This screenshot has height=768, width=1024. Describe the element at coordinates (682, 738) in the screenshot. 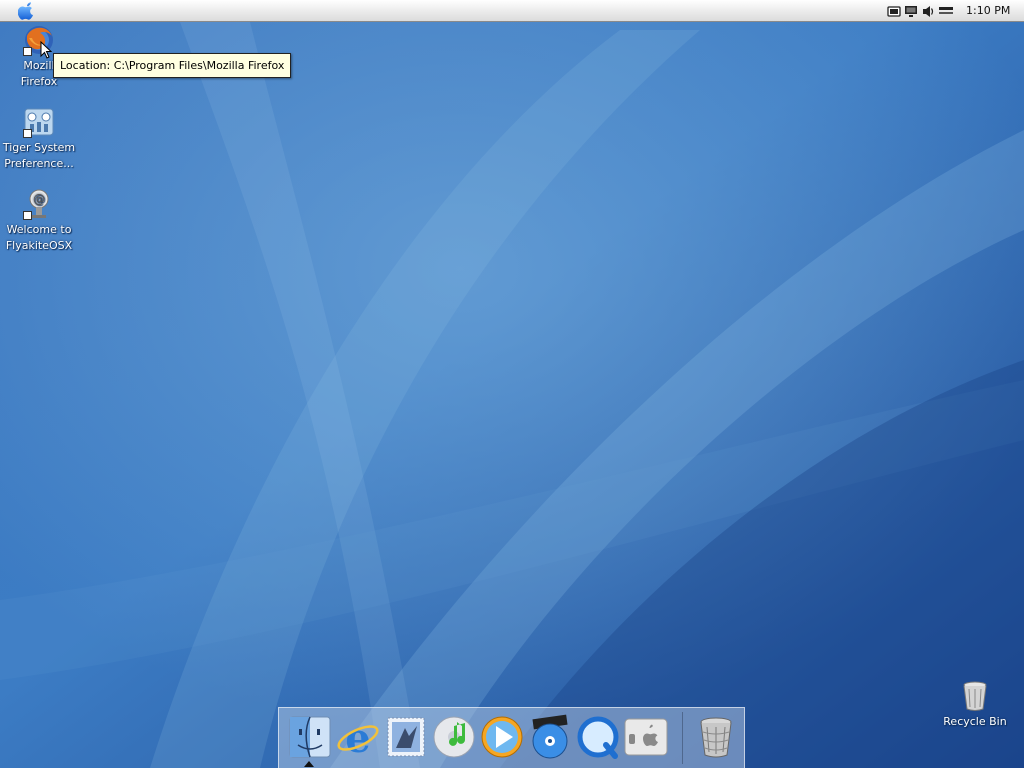

I see `dock-separator` at that location.